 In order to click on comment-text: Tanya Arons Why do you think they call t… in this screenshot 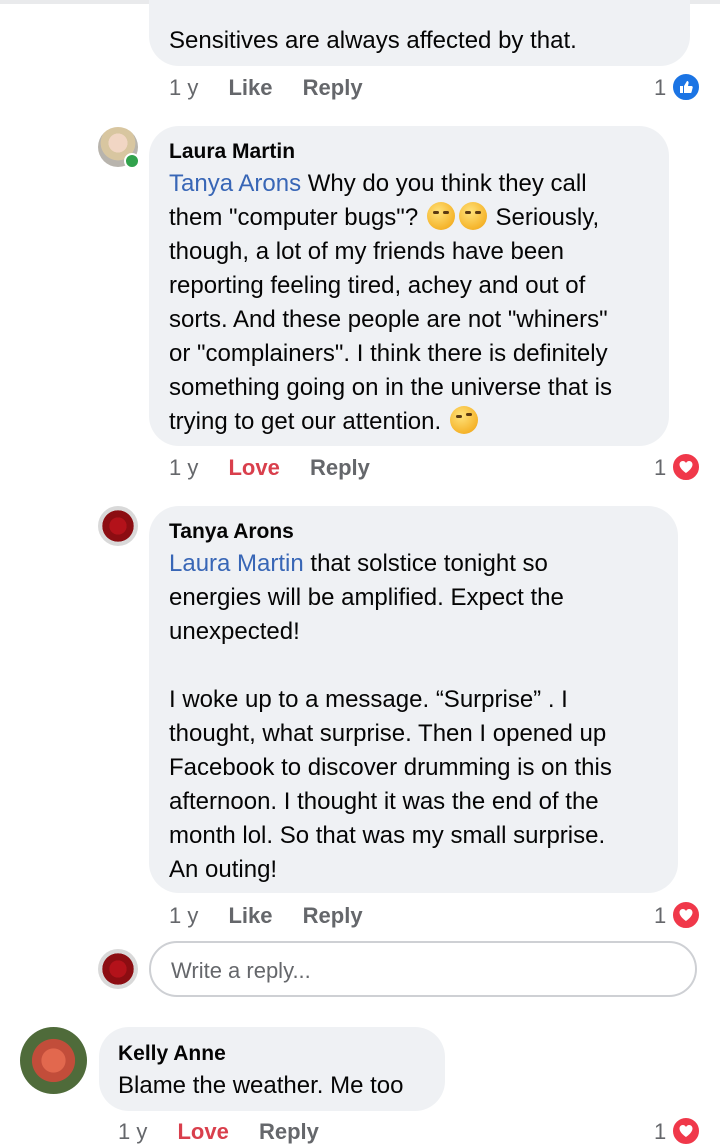, I will do `click(390, 302)`.